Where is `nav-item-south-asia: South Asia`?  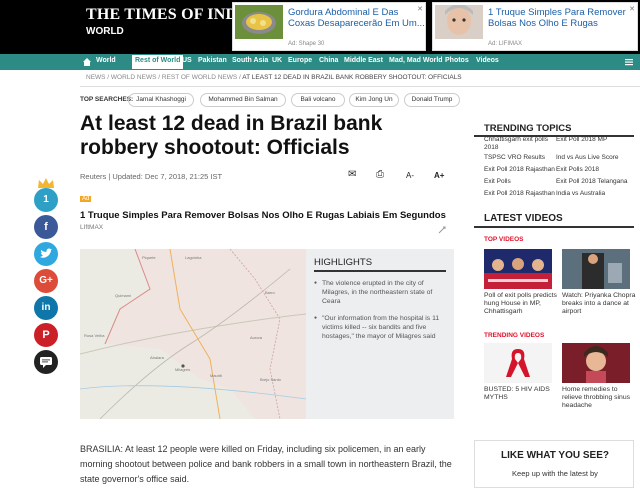 nav-item-south-asia: South Asia is located at coordinates (250, 60).